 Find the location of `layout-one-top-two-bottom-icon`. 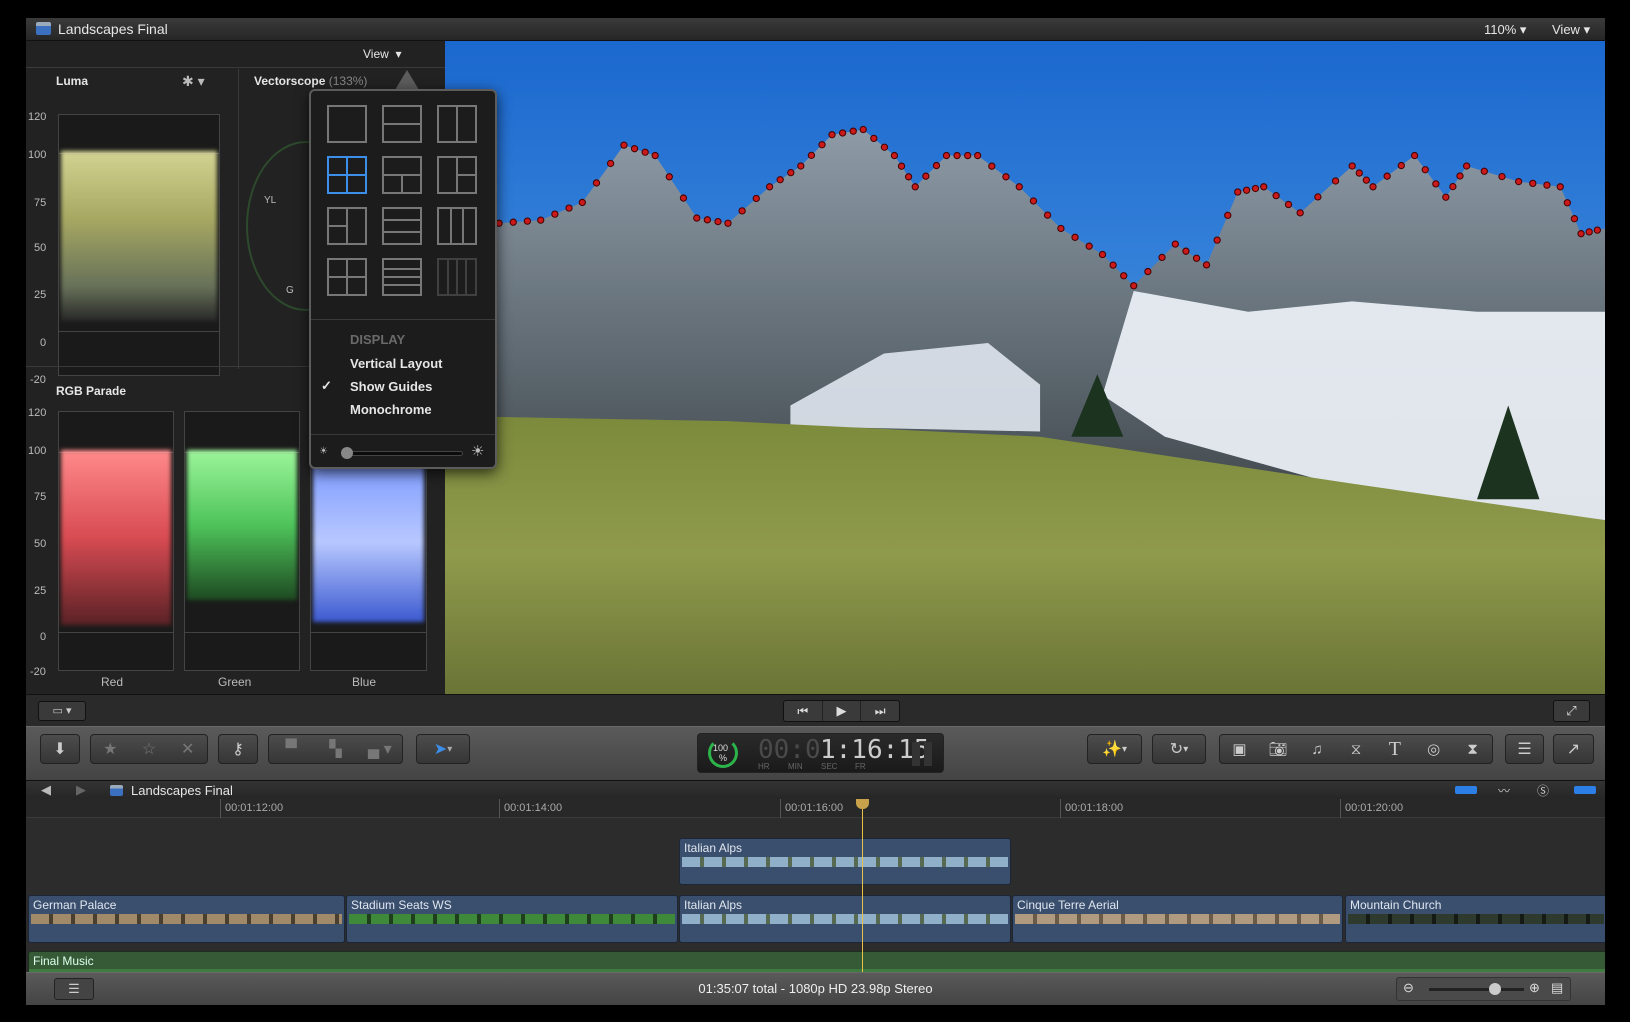

layout-one-top-two-bottom-icon is located at coordinates (347, 175).